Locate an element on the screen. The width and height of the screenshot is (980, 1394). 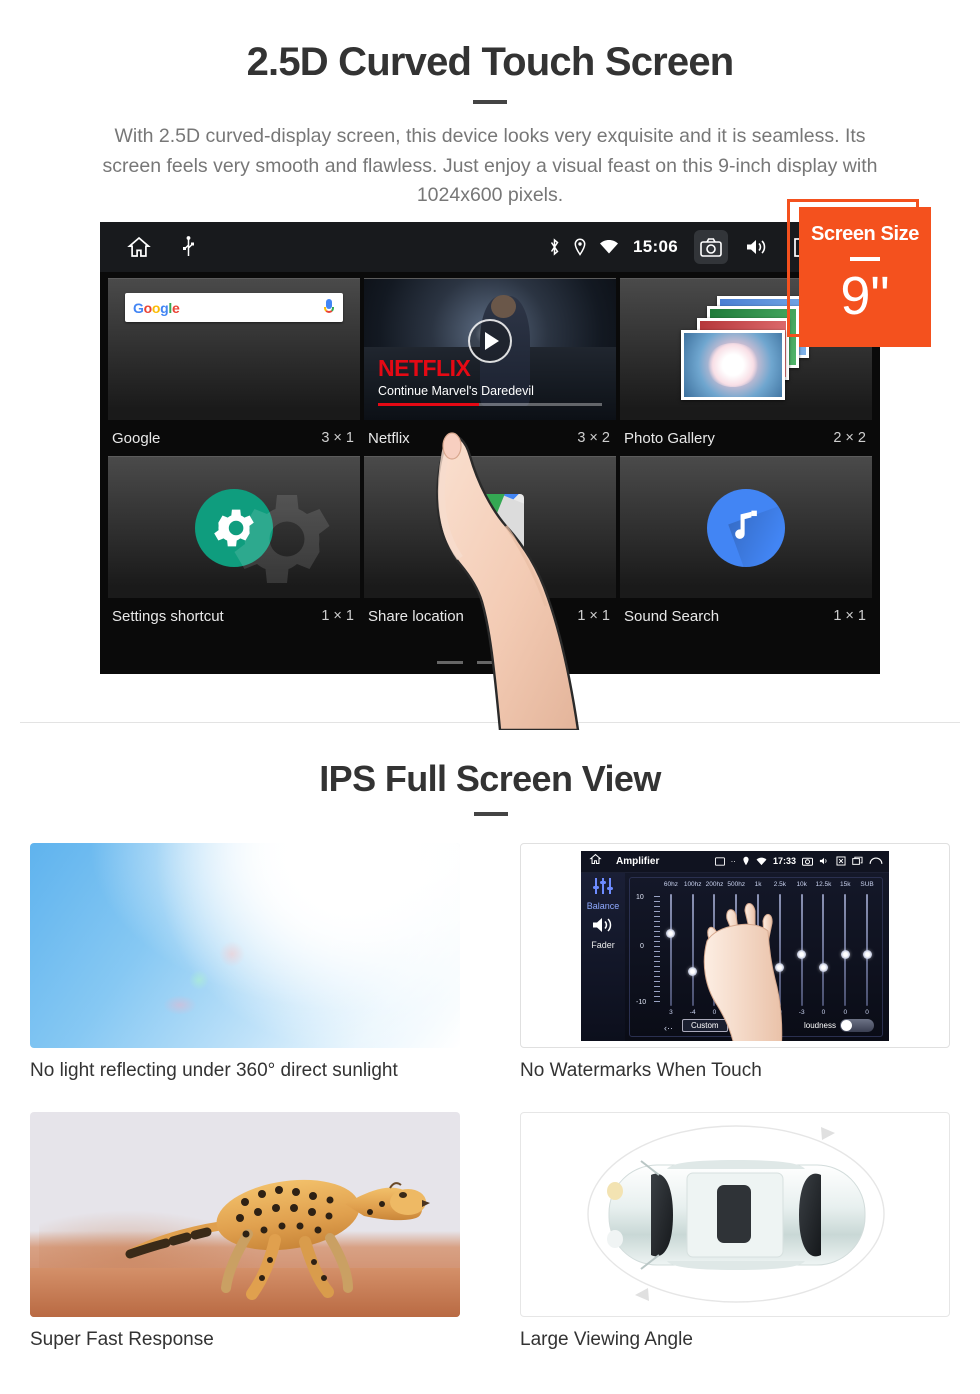
band-label: 500hz is located at coordinates (736, 884).